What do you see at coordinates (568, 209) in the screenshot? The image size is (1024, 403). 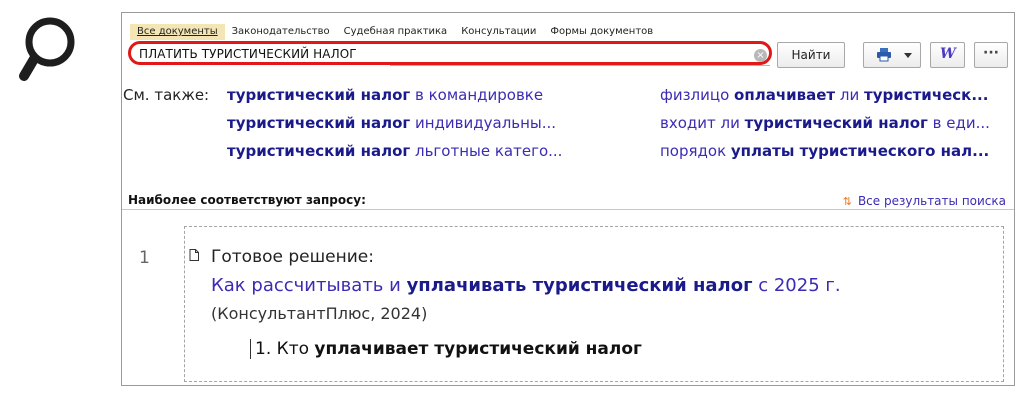 I see `divider` at bounding box center [568, 209].